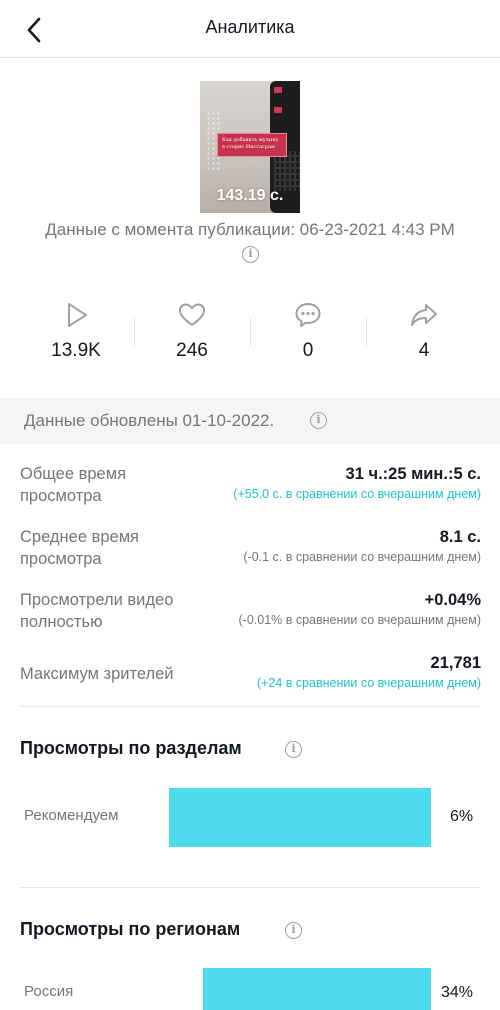 The width and height of the screenshot is (500, 1010). What do you see at coordinates (73, 485) in the screenshot?
I see `metric-label: Общее время просмотра` at bounding box center [73, 485].